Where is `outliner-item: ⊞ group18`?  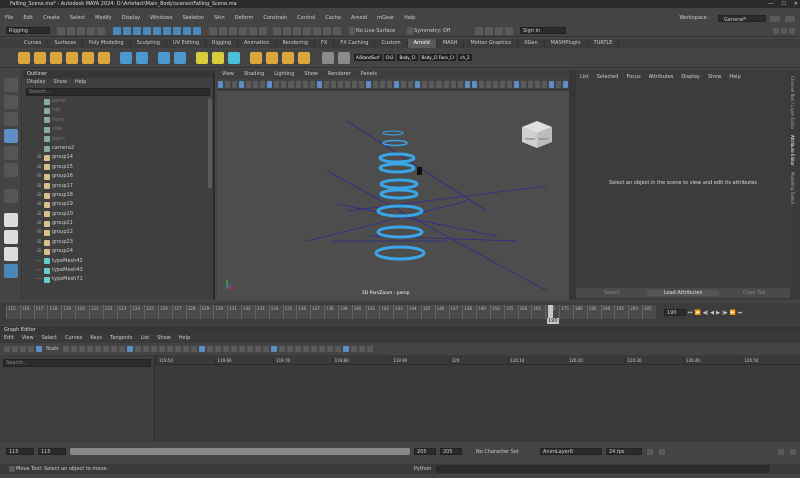
outliner-item: ⊞ group18 is located at coordinates (118, 195).